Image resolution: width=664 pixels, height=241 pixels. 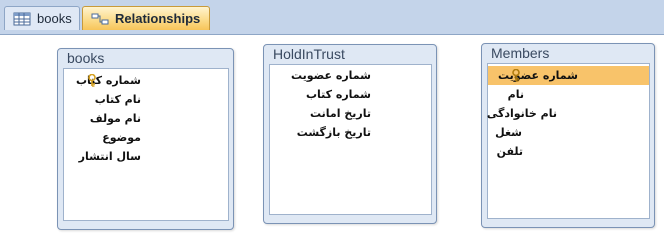 I want to click on field-label: تاریخ بازگشت, so click(x=333, y=132).